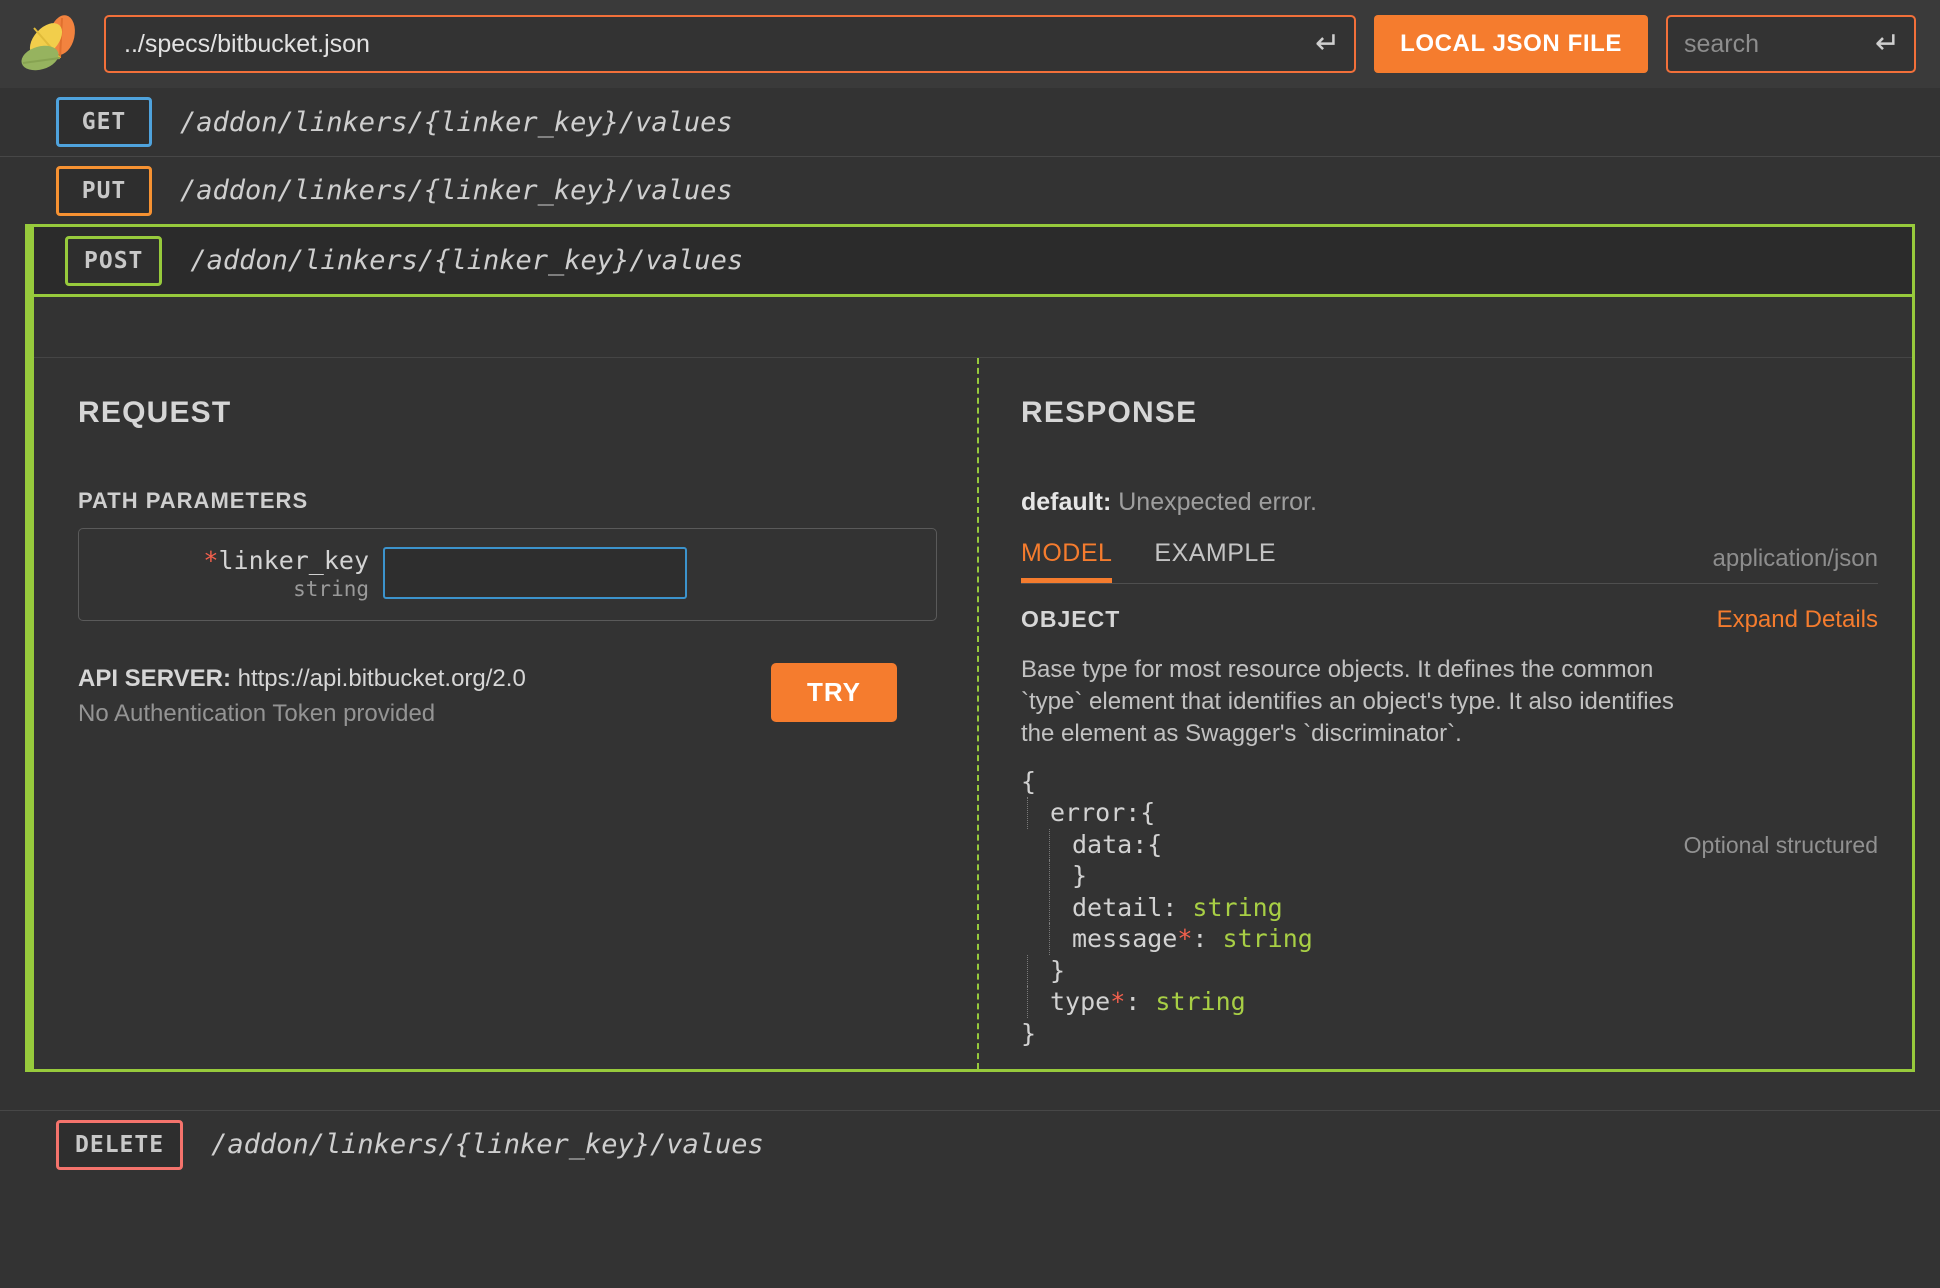 The width and height of the screenshot is (1940, 1288). What do you see at coordinates (1109, 412) in the screenshot?
I see `response-title: RESPONSE` at bounding box center [1109, 412].